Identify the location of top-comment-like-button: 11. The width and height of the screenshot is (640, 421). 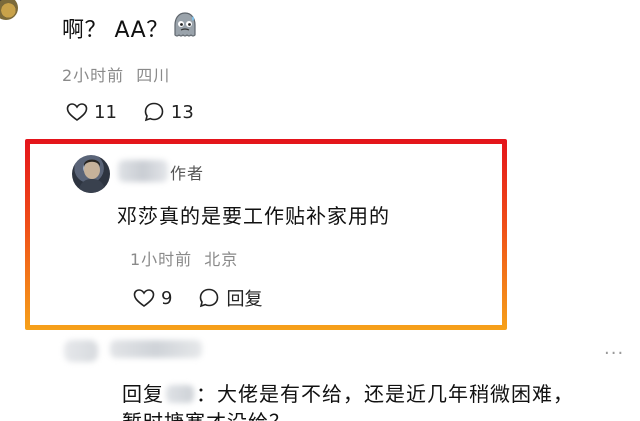
(91, 112).